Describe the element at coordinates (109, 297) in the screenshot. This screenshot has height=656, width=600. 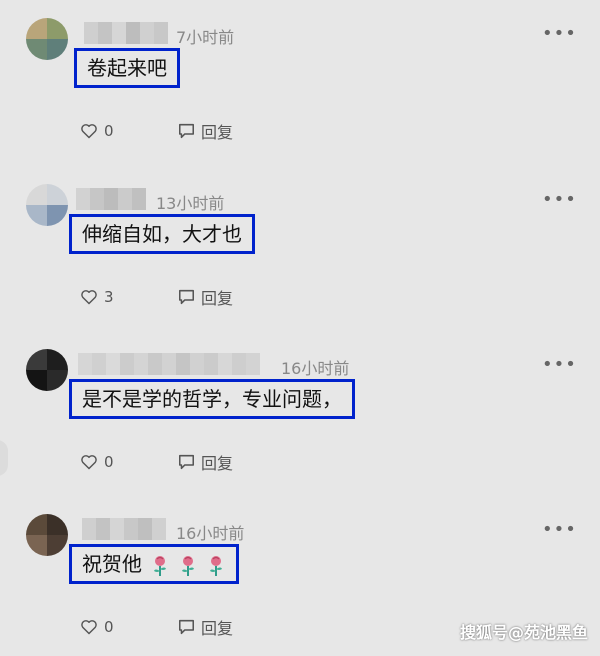
I see `like-count: 3` at that location.